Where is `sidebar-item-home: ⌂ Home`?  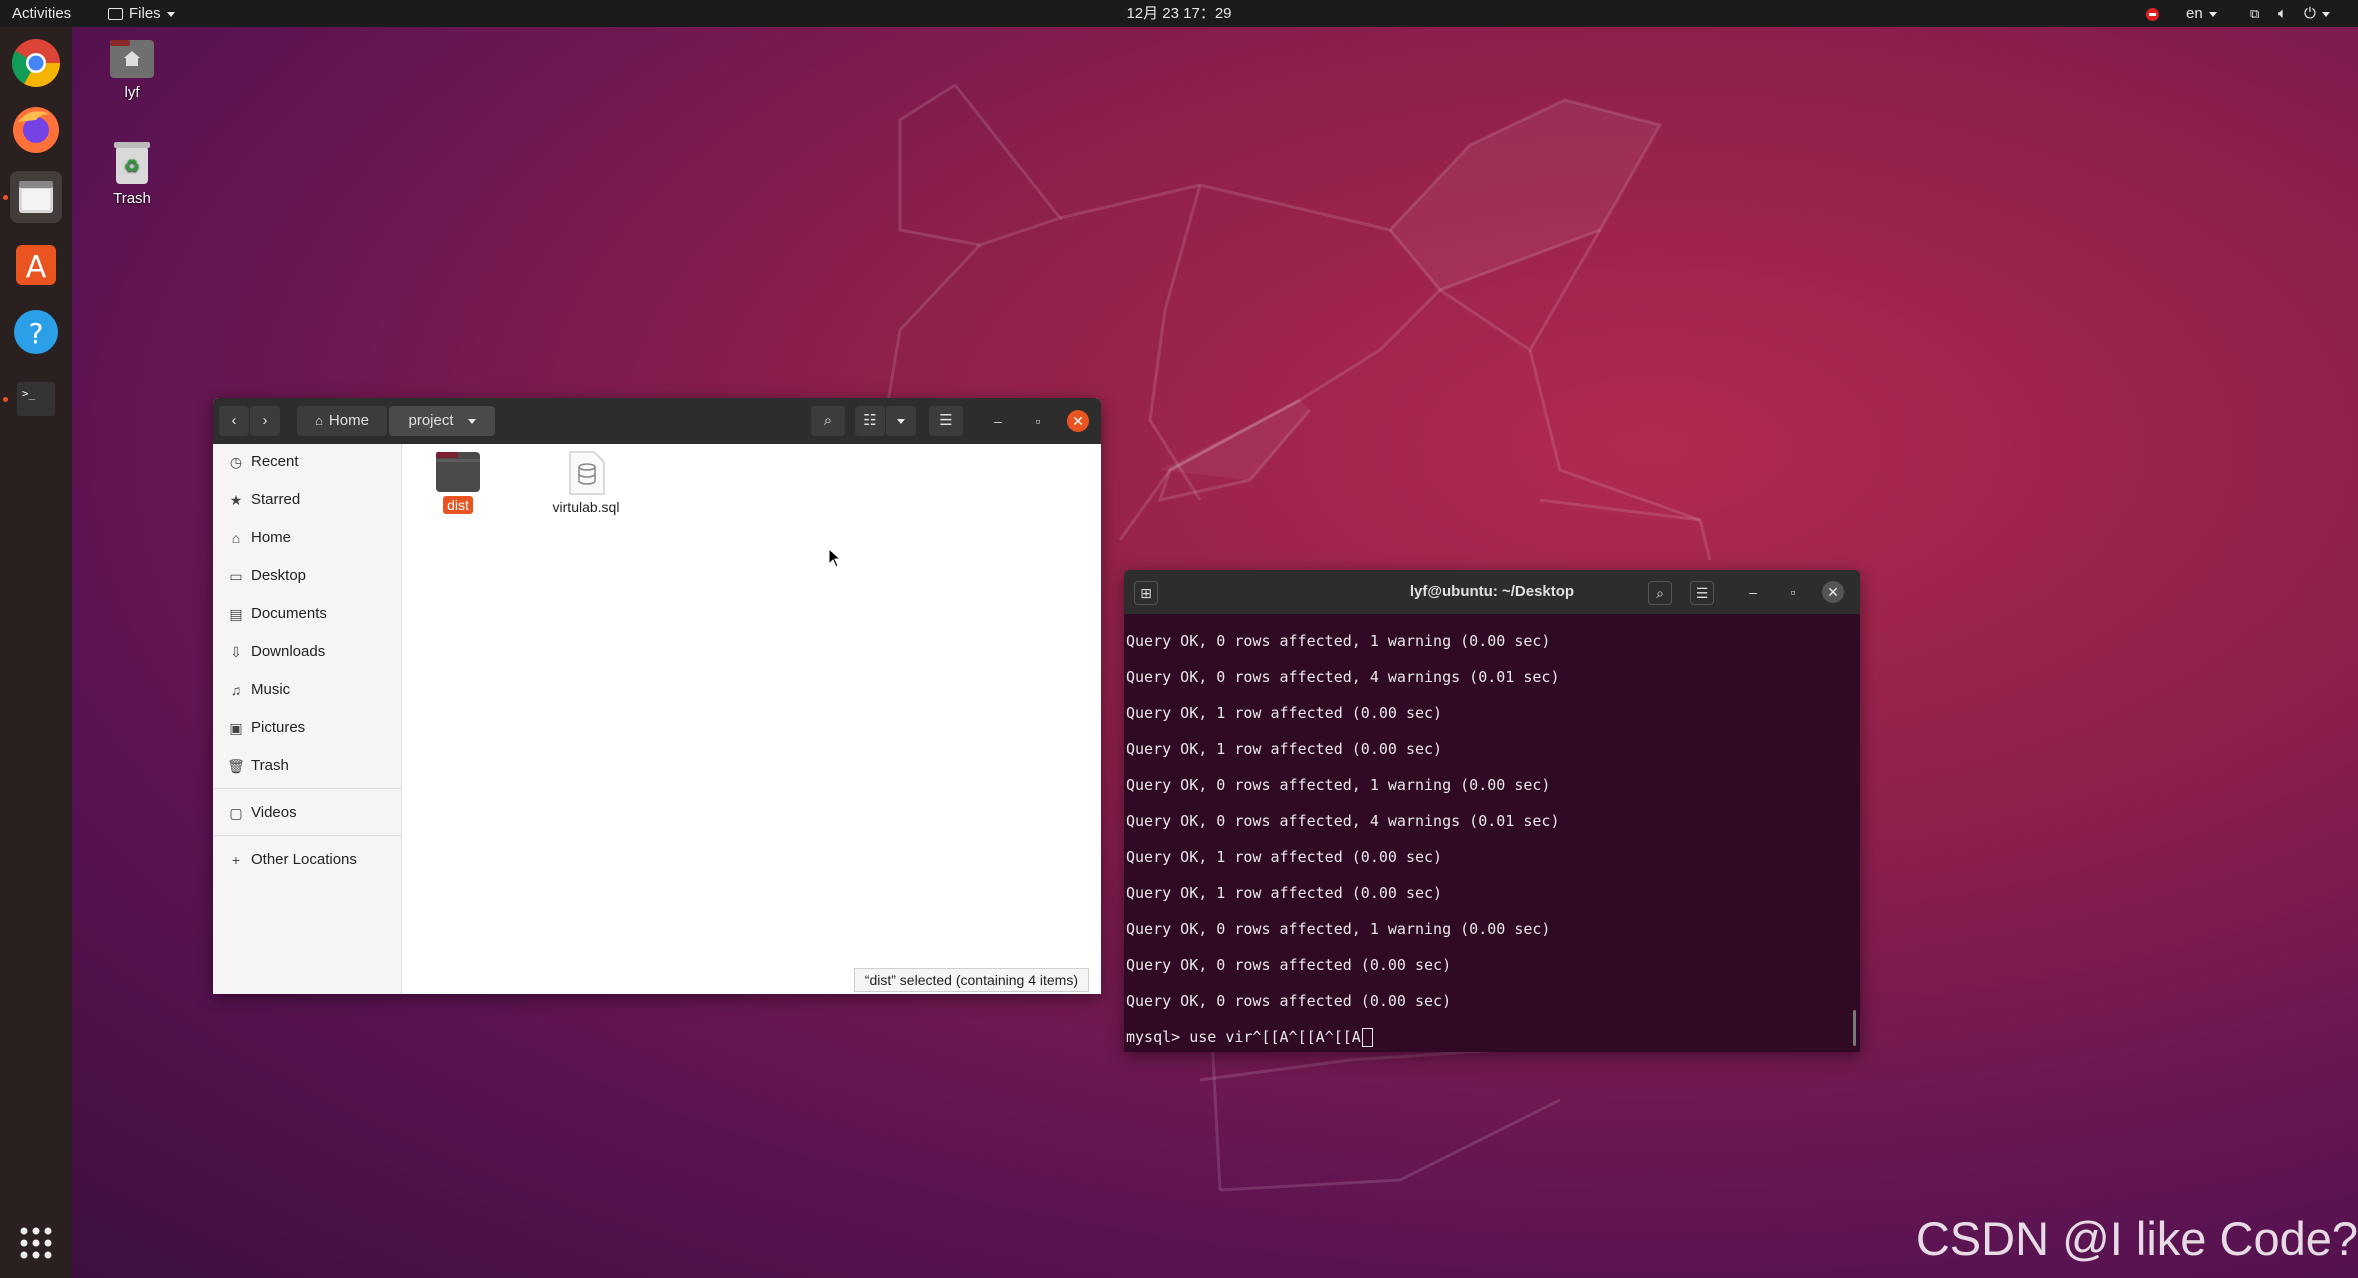 sidebar-item-home: ⌂ Home is located at coordinates (307, 538).